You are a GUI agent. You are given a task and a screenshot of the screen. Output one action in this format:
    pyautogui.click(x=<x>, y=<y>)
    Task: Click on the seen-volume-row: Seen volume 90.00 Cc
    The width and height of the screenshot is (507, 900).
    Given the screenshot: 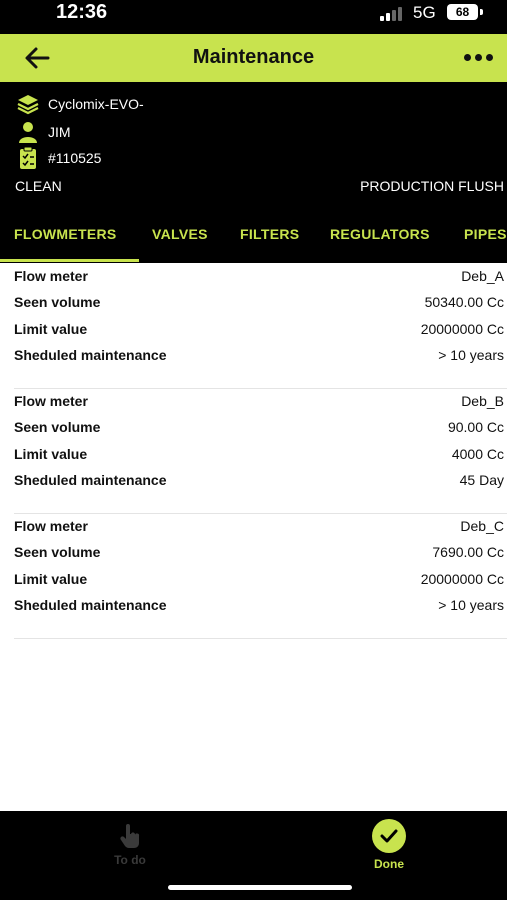 What is the action you would take?
    pyautogui.click(x=259, y=429)
    